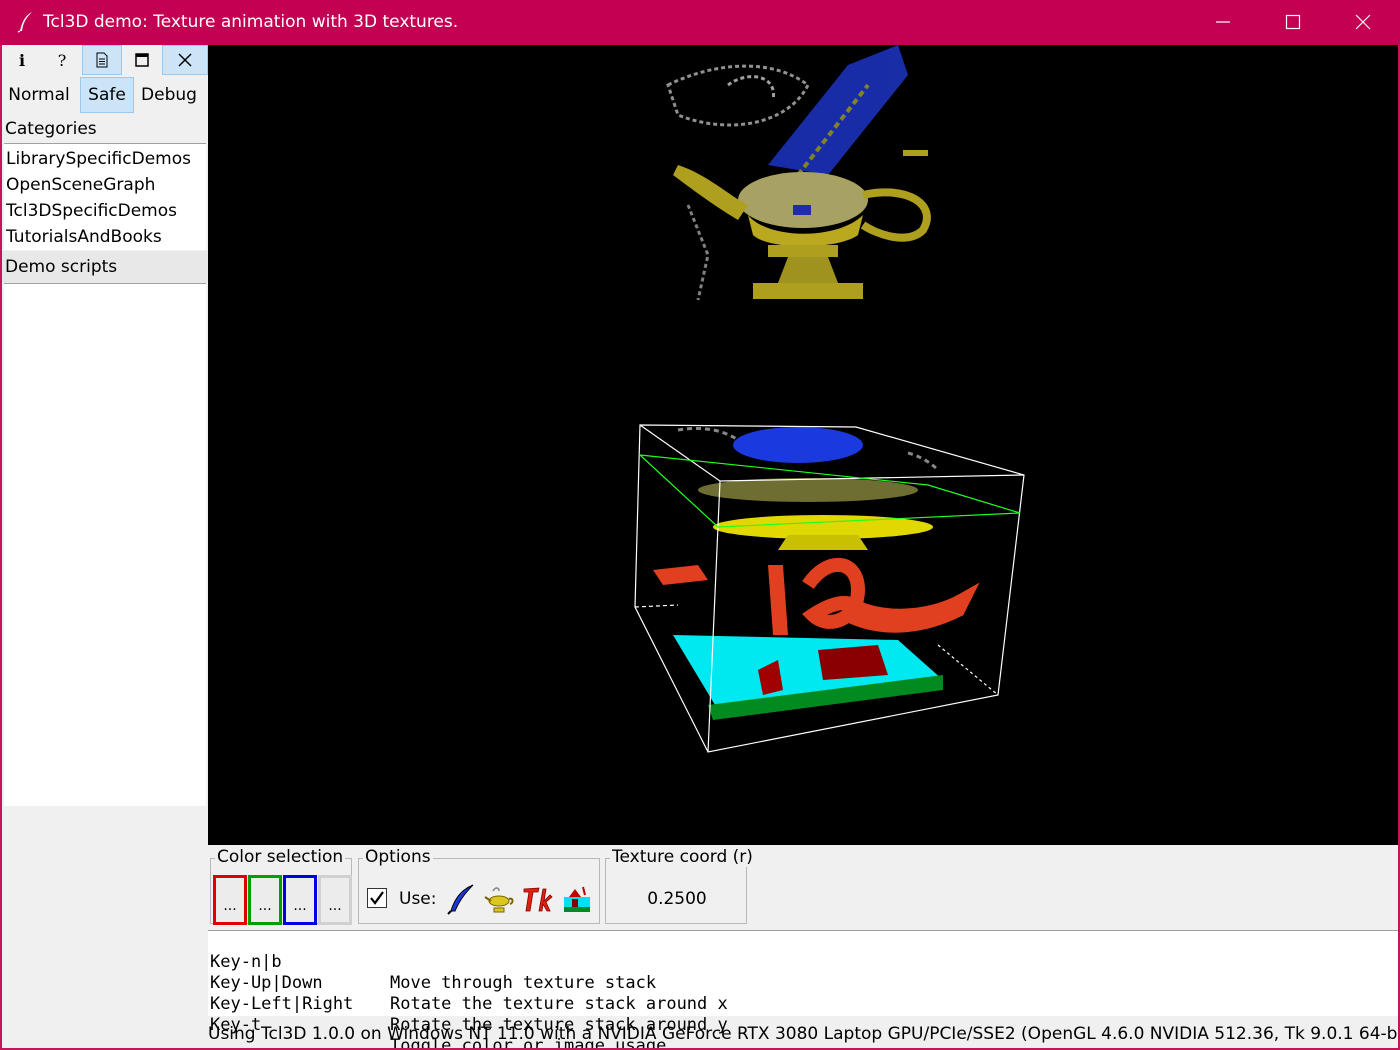  I want to click on mode-debug-button: Debug, so click(169, 95).